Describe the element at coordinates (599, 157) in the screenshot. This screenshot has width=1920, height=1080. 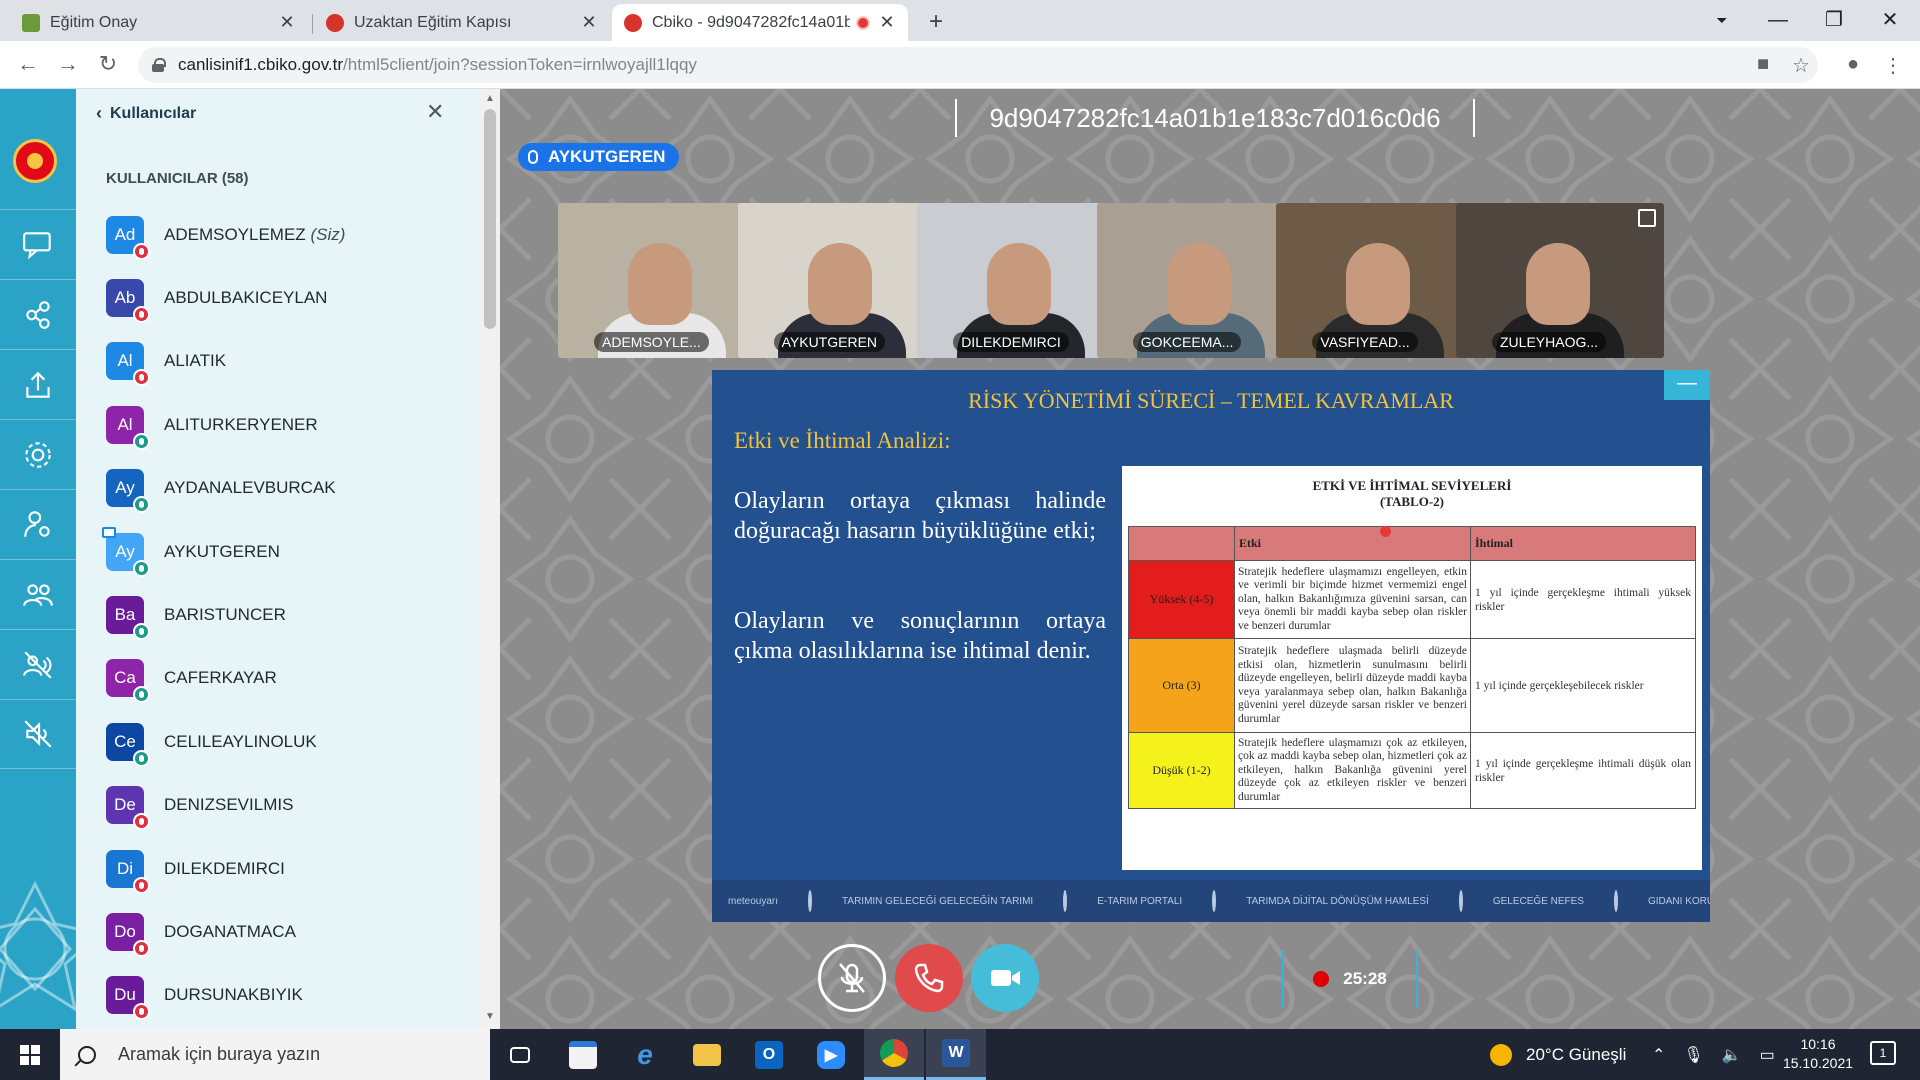
I see `talking-indicator: AYKUTGEREN` at that location.